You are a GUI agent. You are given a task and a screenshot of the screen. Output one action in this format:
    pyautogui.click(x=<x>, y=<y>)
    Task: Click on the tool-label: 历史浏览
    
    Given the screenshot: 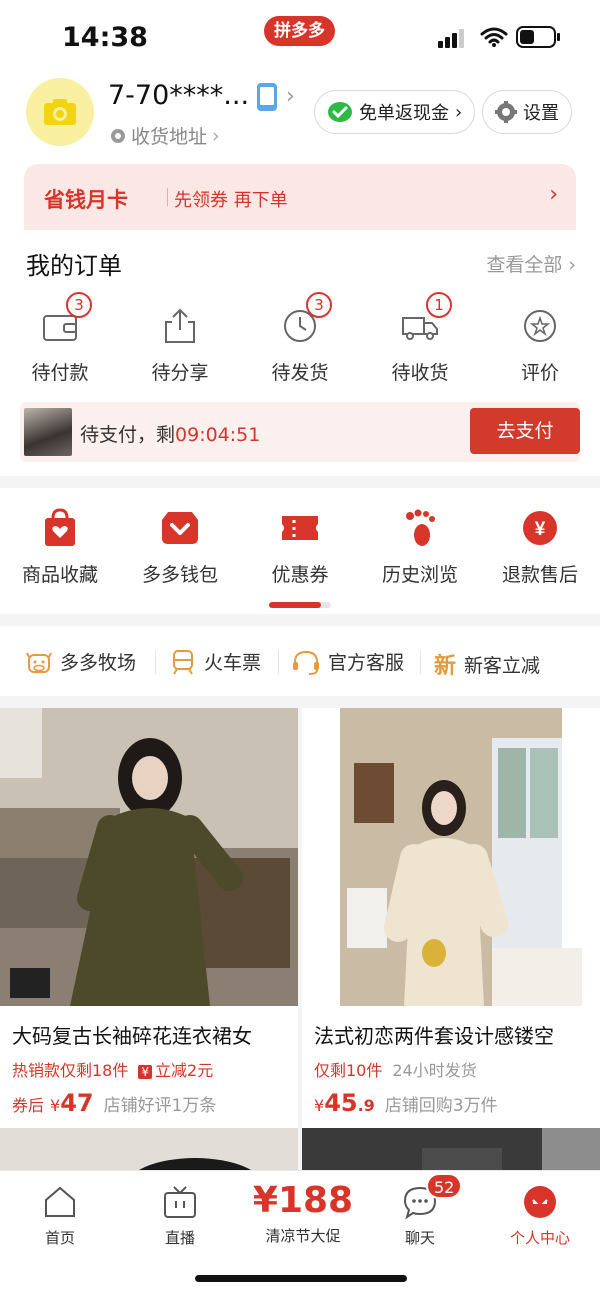 What is the action you would take?
    pyautogui.click(x=419, y=575)
    